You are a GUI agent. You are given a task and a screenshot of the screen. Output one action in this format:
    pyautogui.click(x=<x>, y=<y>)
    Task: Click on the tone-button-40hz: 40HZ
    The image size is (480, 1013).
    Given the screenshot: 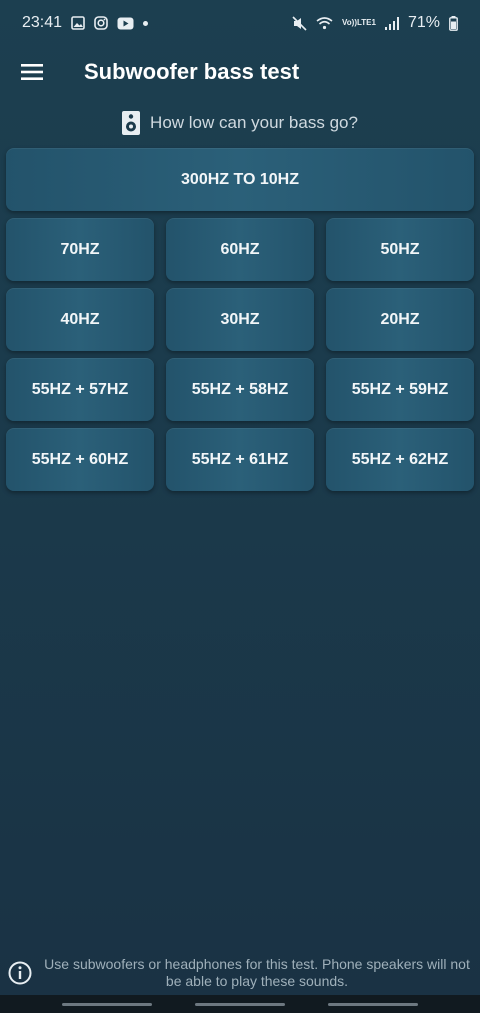 What is the action you would take?
    pyautogui.click(x=80, y=319)
    